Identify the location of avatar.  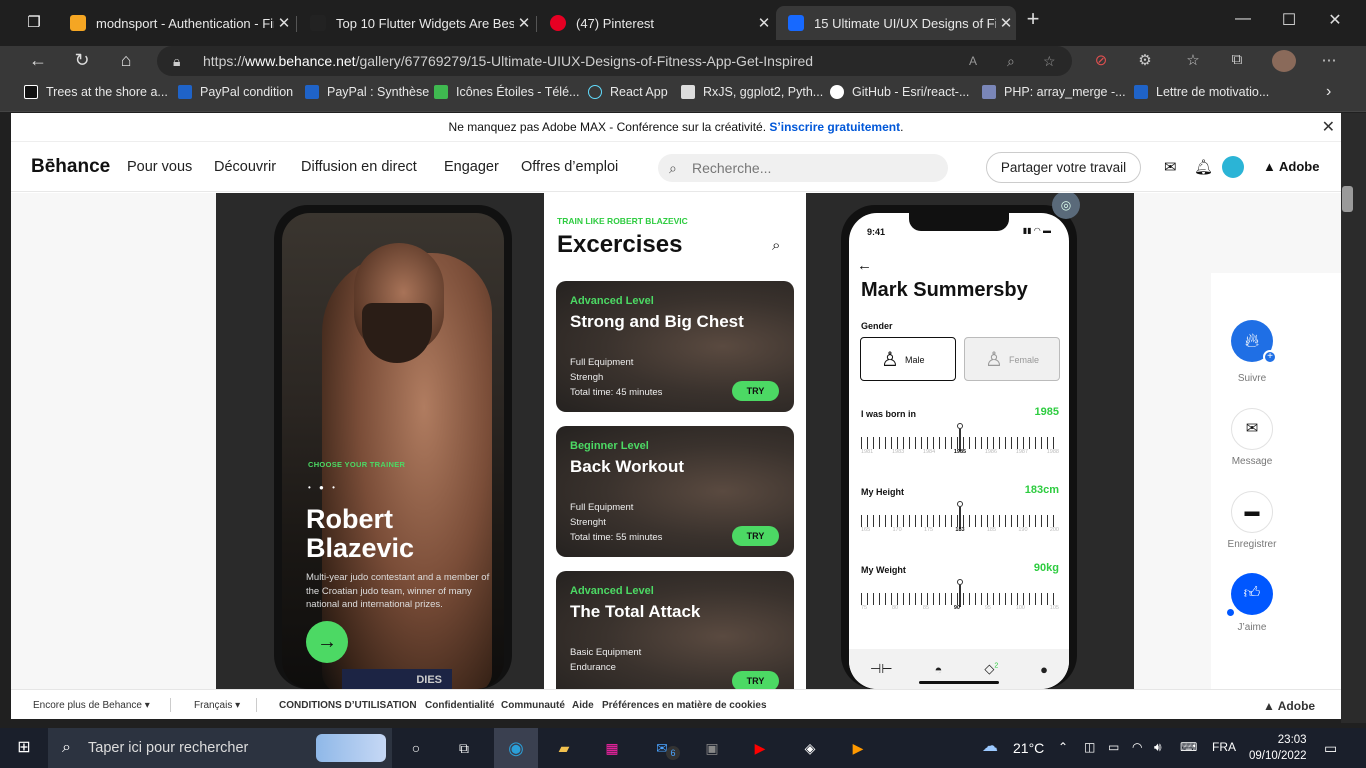
(1233, 167).